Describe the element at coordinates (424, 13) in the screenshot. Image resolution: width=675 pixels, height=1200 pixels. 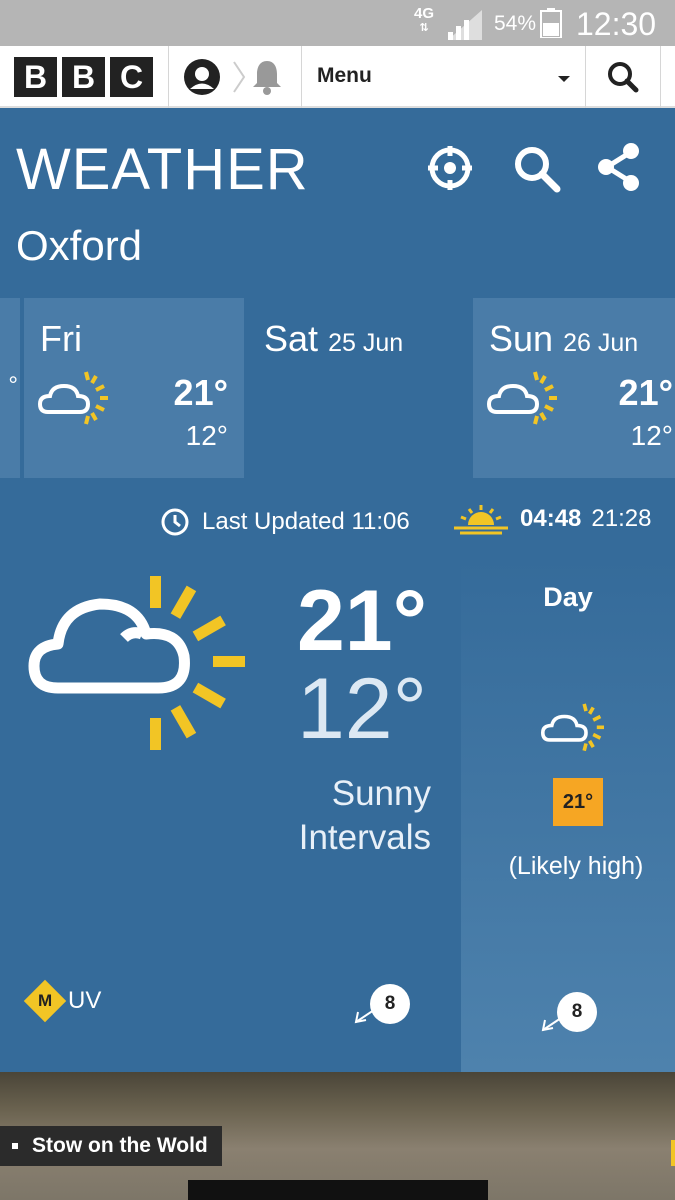
I see `network-type: 4G` at that location.